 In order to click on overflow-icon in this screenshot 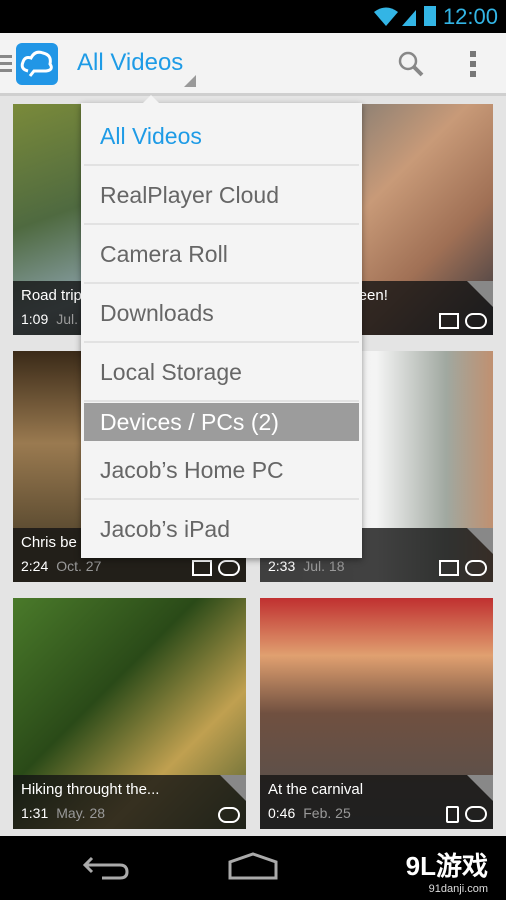, I will do `click(473, 66)`.